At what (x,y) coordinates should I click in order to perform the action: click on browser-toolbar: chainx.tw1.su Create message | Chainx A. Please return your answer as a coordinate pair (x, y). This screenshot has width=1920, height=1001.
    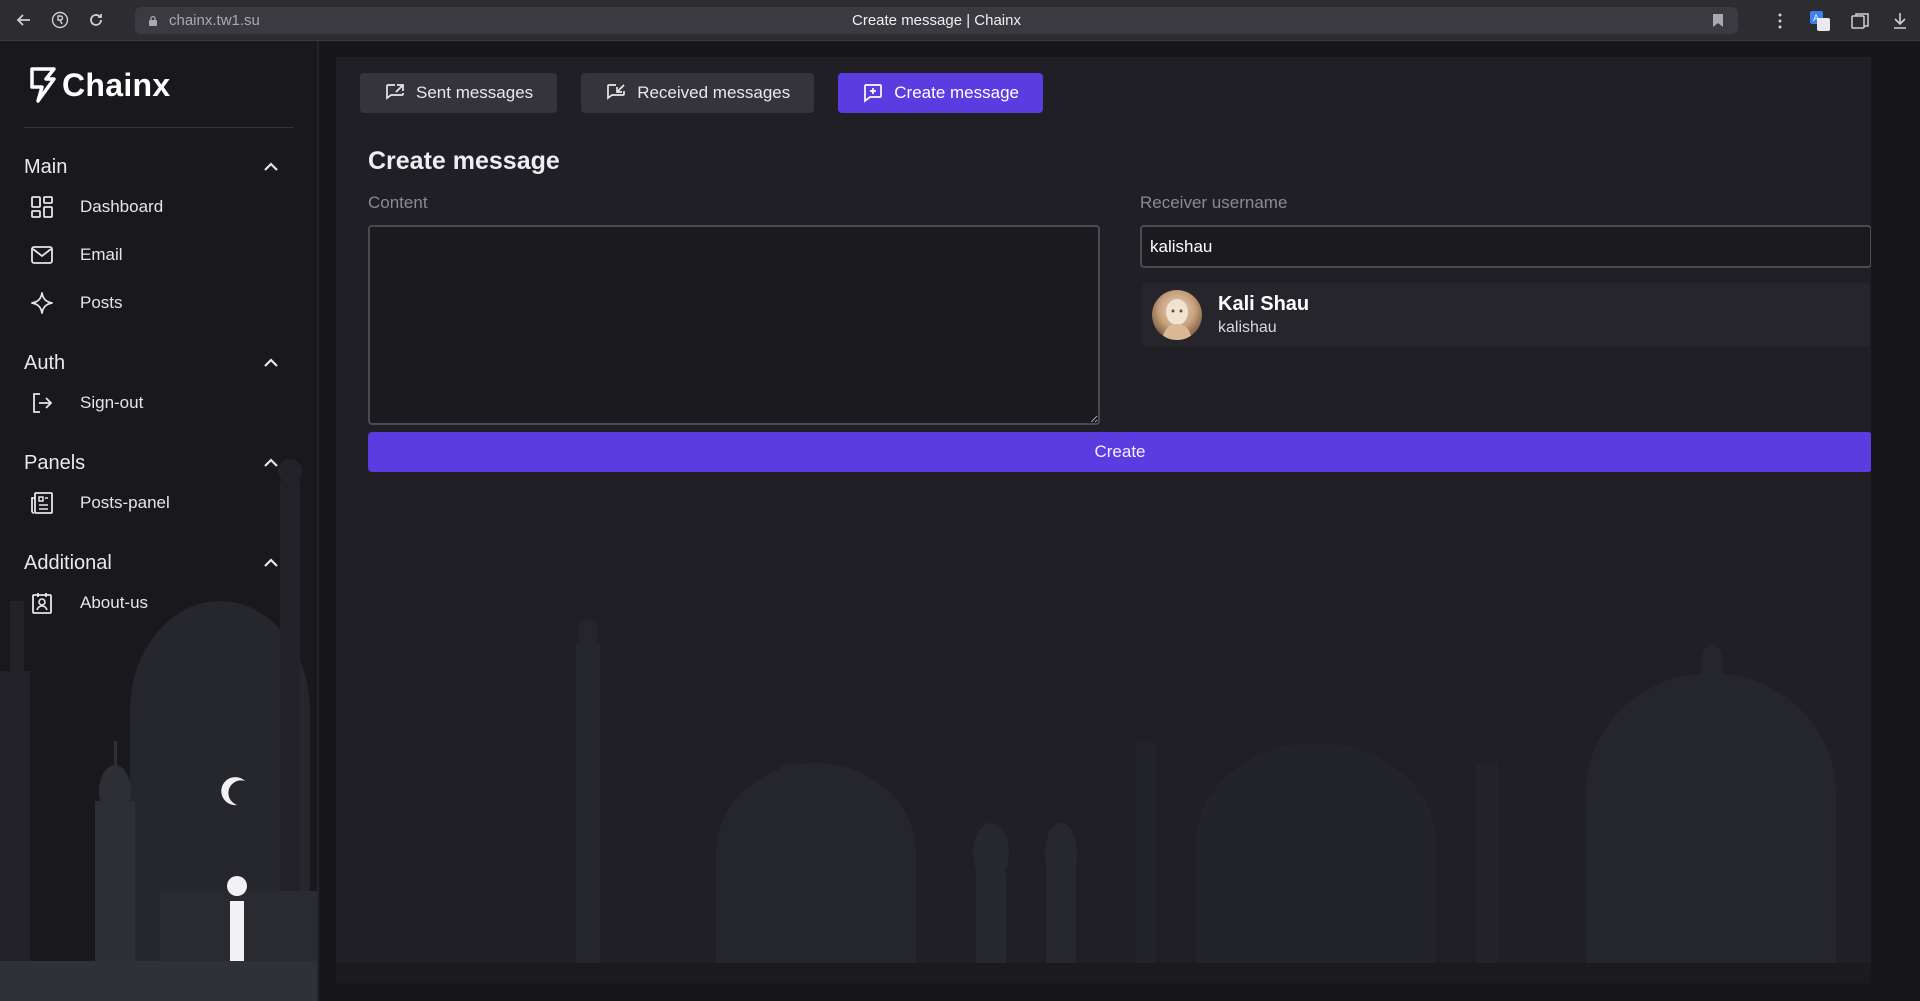
    Looking at the image, I should click on (960, 20).